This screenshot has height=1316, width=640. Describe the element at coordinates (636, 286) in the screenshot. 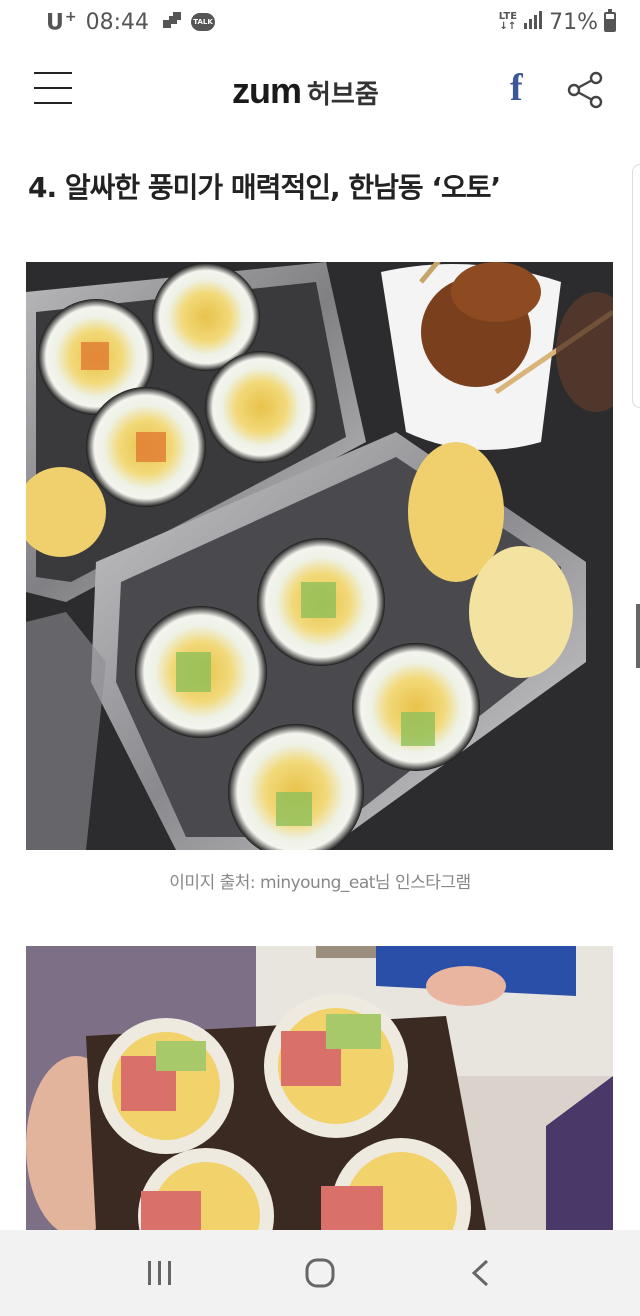

I see `edge-panel-handle` at that location.